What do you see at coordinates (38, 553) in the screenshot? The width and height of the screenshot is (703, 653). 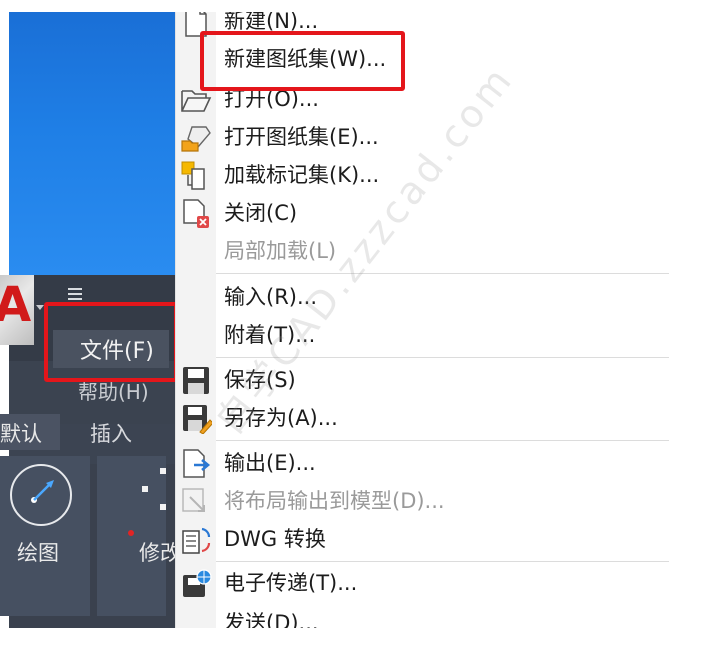 I see `ribbon-panel-draw-label: 绘图` at bounding box center [38, 553].